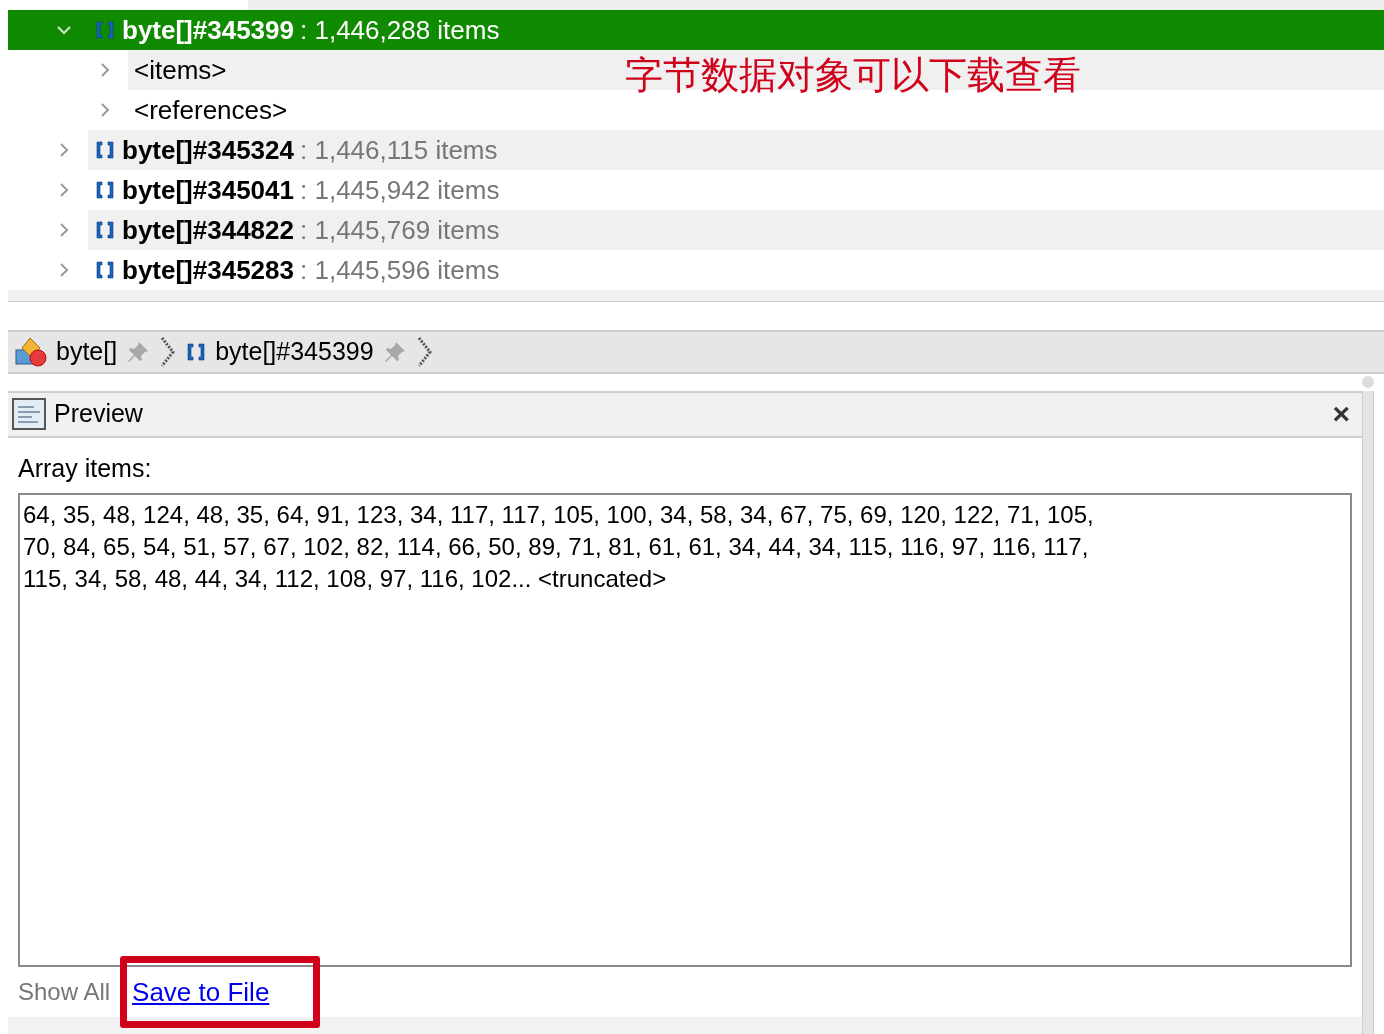 This screenshot has width=1384, height=1034. Describe the element at coordinates (208, 30) in the screenshot. I see `node-label: byte[]#345399` at that location.